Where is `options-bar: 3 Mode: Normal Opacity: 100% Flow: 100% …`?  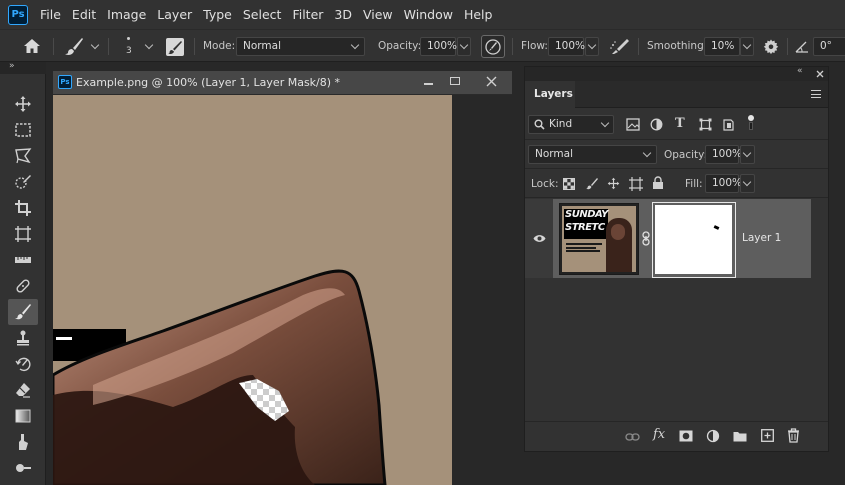
options-bar: 3 Mode: Normal Opacity: 100% Flow: 100% … is located at coordinates (422, 45).